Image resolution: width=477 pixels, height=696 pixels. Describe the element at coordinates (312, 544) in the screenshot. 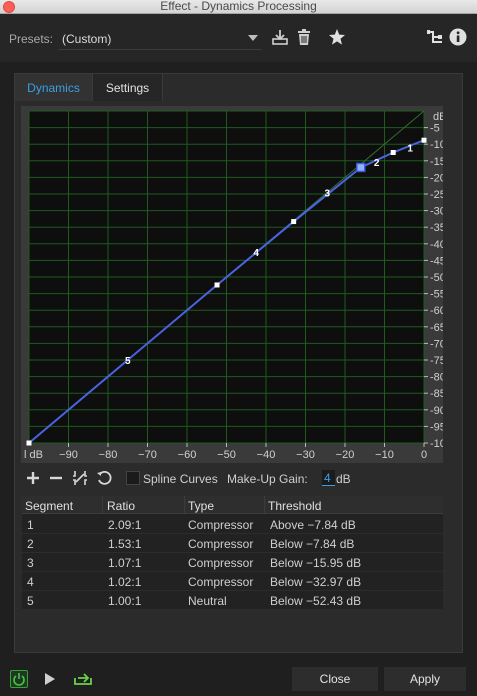

I see `threshold-cell: Below −7.84 dB` at that location.